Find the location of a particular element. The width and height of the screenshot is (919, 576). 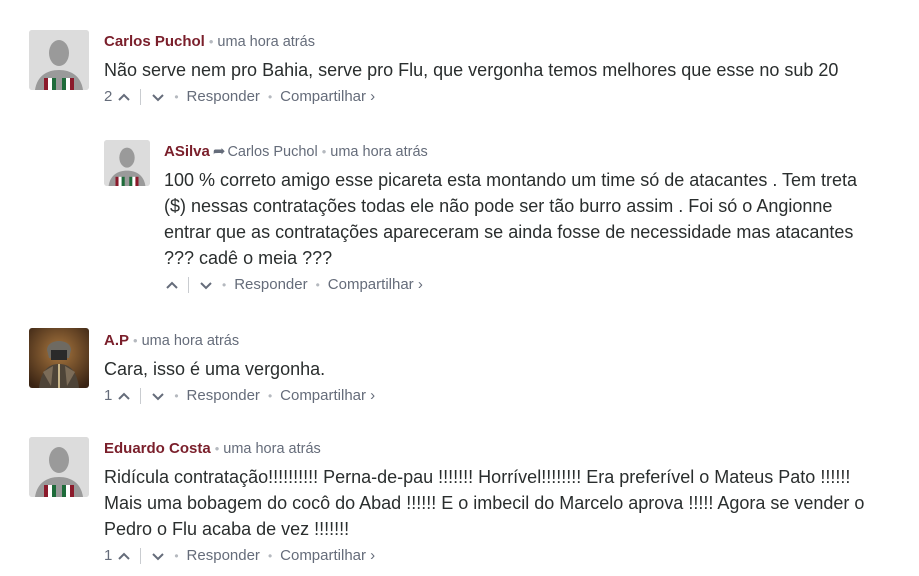

comment-text-line: ??? cadê o meia ??? is located at coordinates (248, 258).